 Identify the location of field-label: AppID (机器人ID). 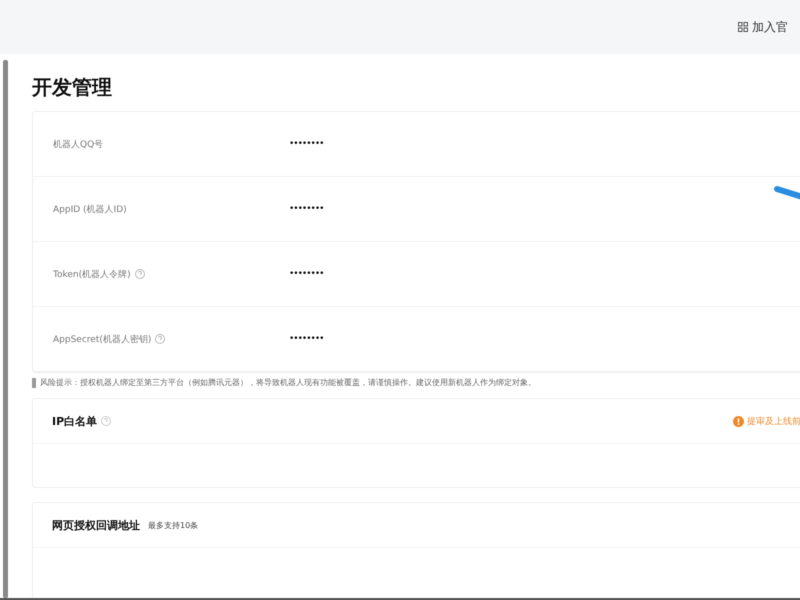
(90, 210).